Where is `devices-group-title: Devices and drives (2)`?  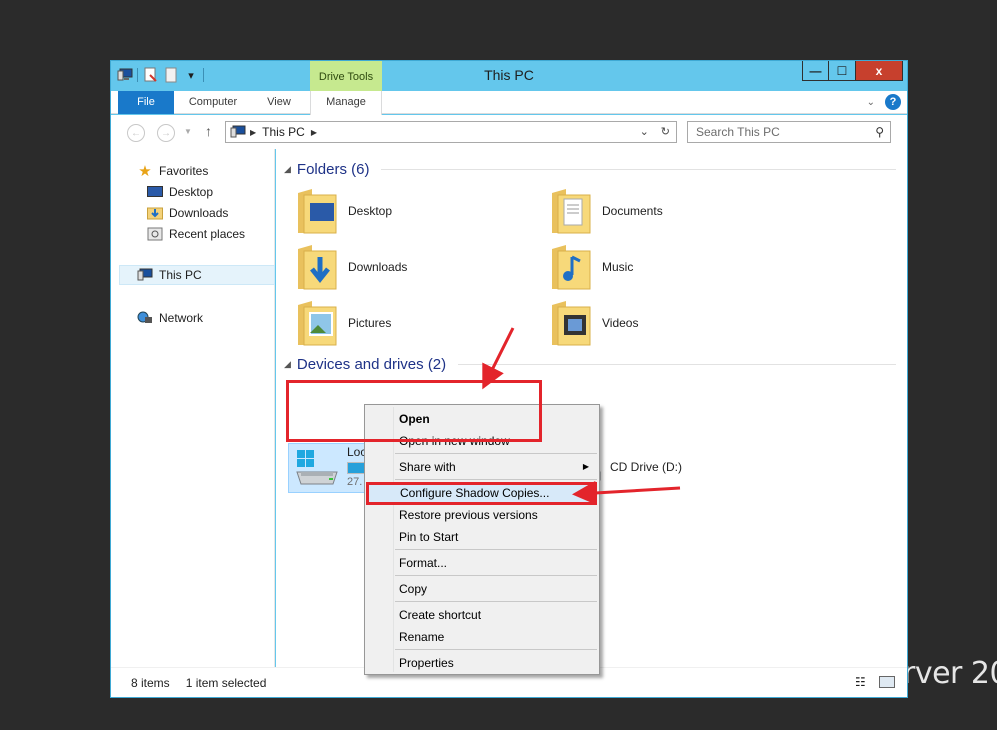 devices-group-title: Devices and drives (2) is located at coordinates (371, 364).